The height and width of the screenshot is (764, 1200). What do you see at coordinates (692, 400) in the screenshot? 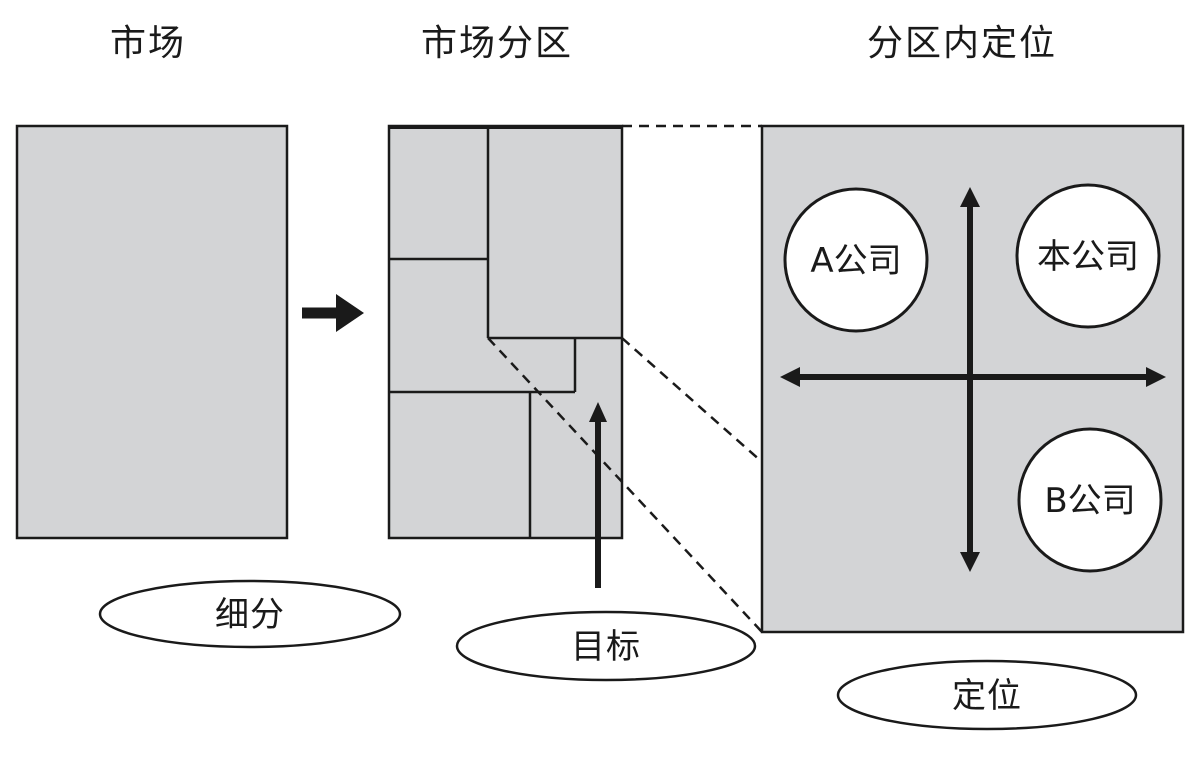
I see `zoom-line-middle` at bounding box center [692, 400].